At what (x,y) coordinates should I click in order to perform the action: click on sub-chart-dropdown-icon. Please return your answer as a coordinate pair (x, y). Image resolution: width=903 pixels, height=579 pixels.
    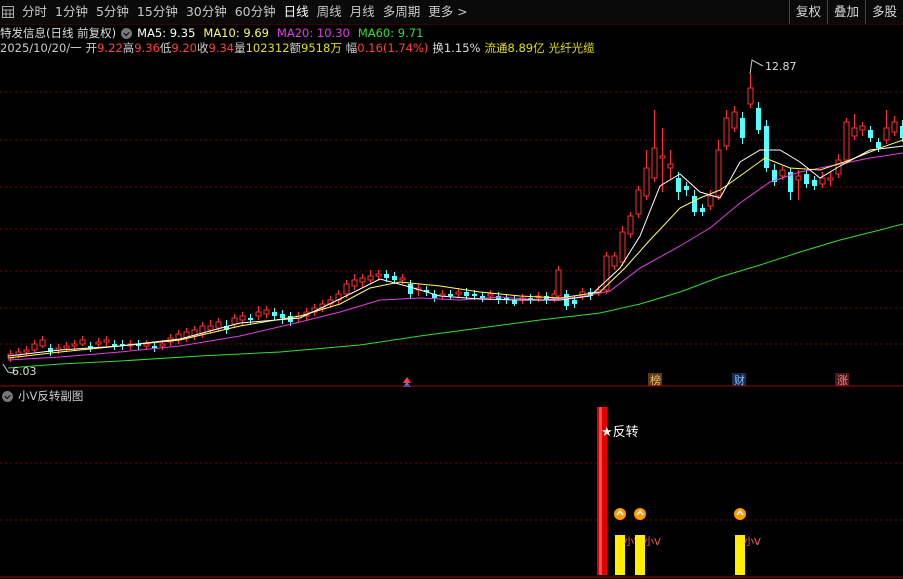
    Looking at the image, I should click on (7, 396).